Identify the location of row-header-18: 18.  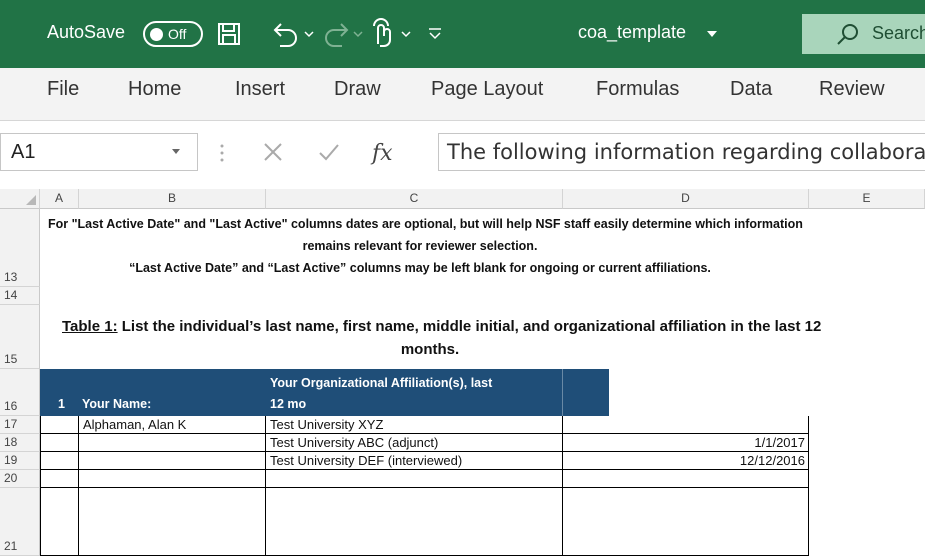
(20, 443).